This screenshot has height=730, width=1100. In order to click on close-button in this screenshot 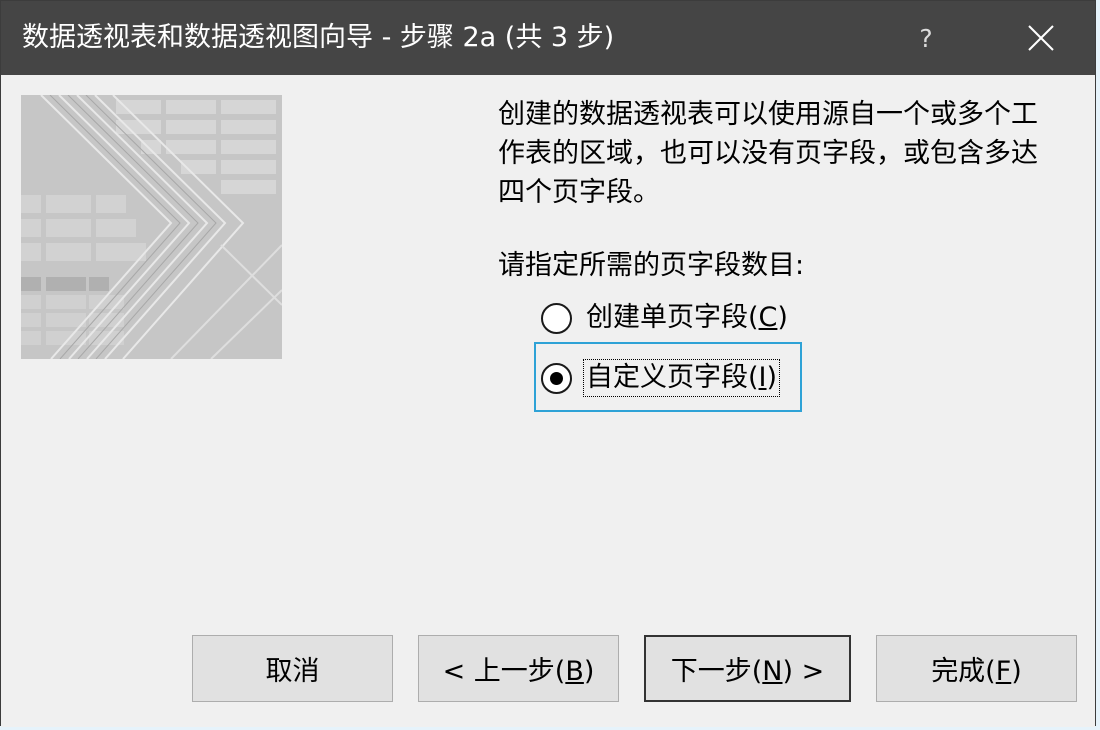, I will do `click(1041, 38)`.